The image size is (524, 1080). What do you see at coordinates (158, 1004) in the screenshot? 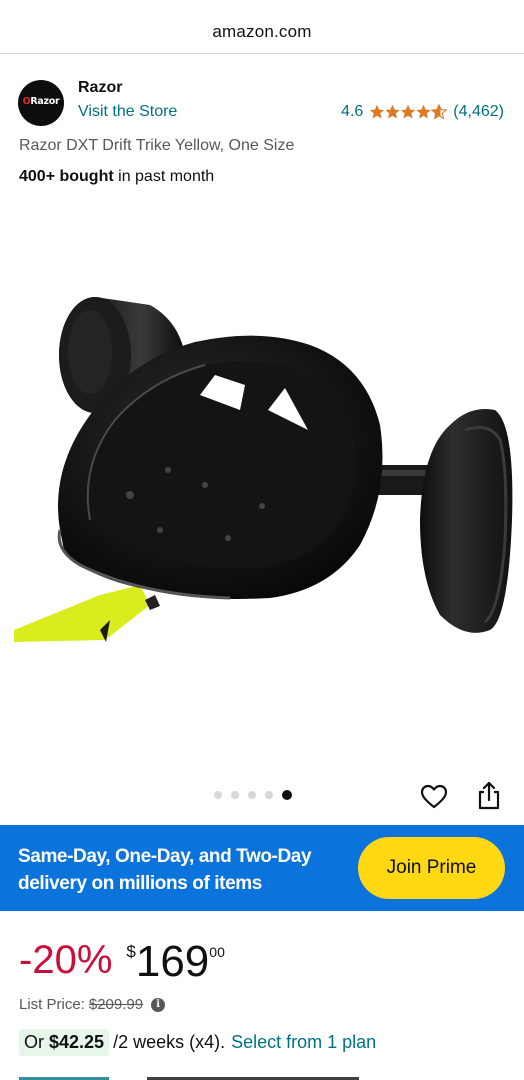
I see `info-icon: i` at bounding box center [158, 1004].